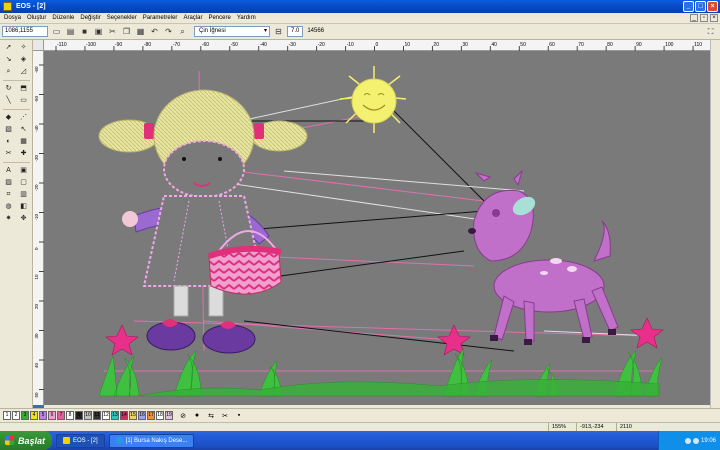 This screenshot has height=450, width=720. I want to click on new-file-button: ▭, so click(56, 31).